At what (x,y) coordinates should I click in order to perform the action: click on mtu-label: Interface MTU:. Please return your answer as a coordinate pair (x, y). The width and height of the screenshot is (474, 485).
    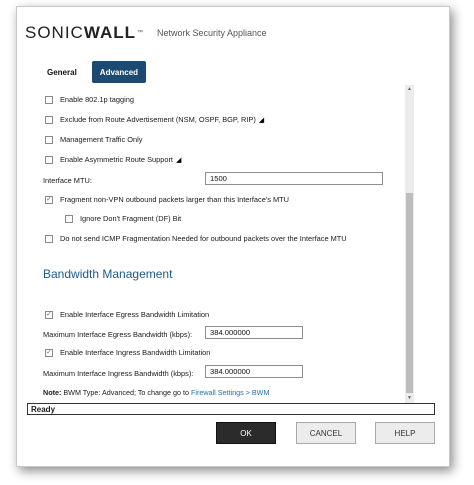
    Looking at the image, I should click on (67, 180).